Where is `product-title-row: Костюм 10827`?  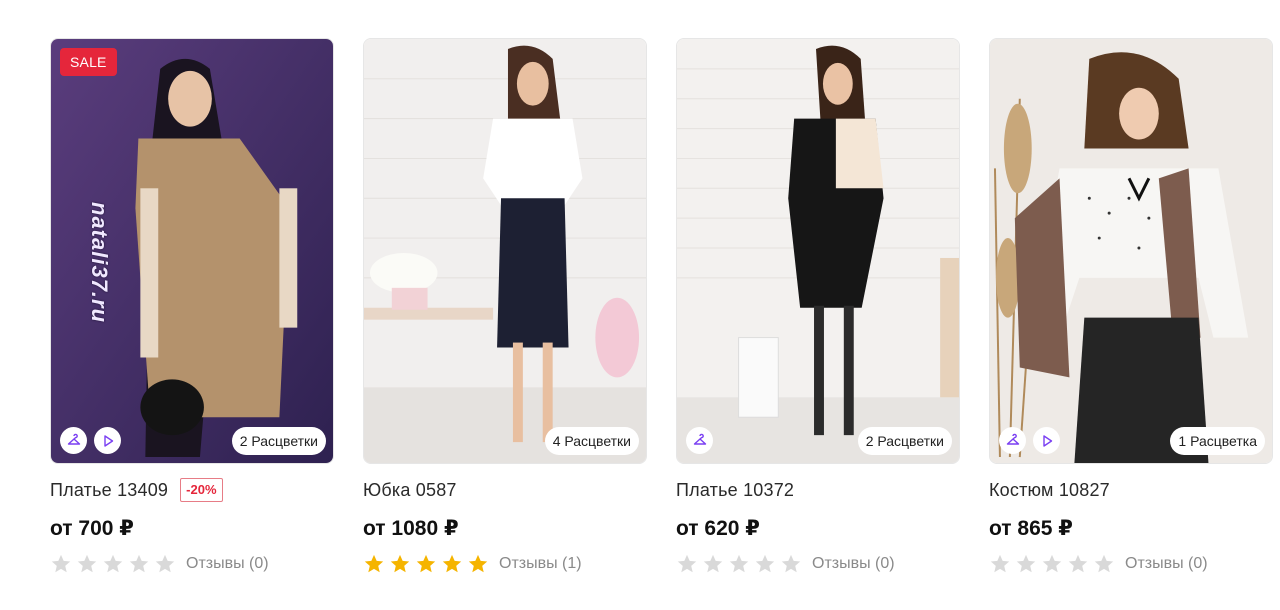 product-title-row: Костюм 10827 is located at coordinates (1131, 490).